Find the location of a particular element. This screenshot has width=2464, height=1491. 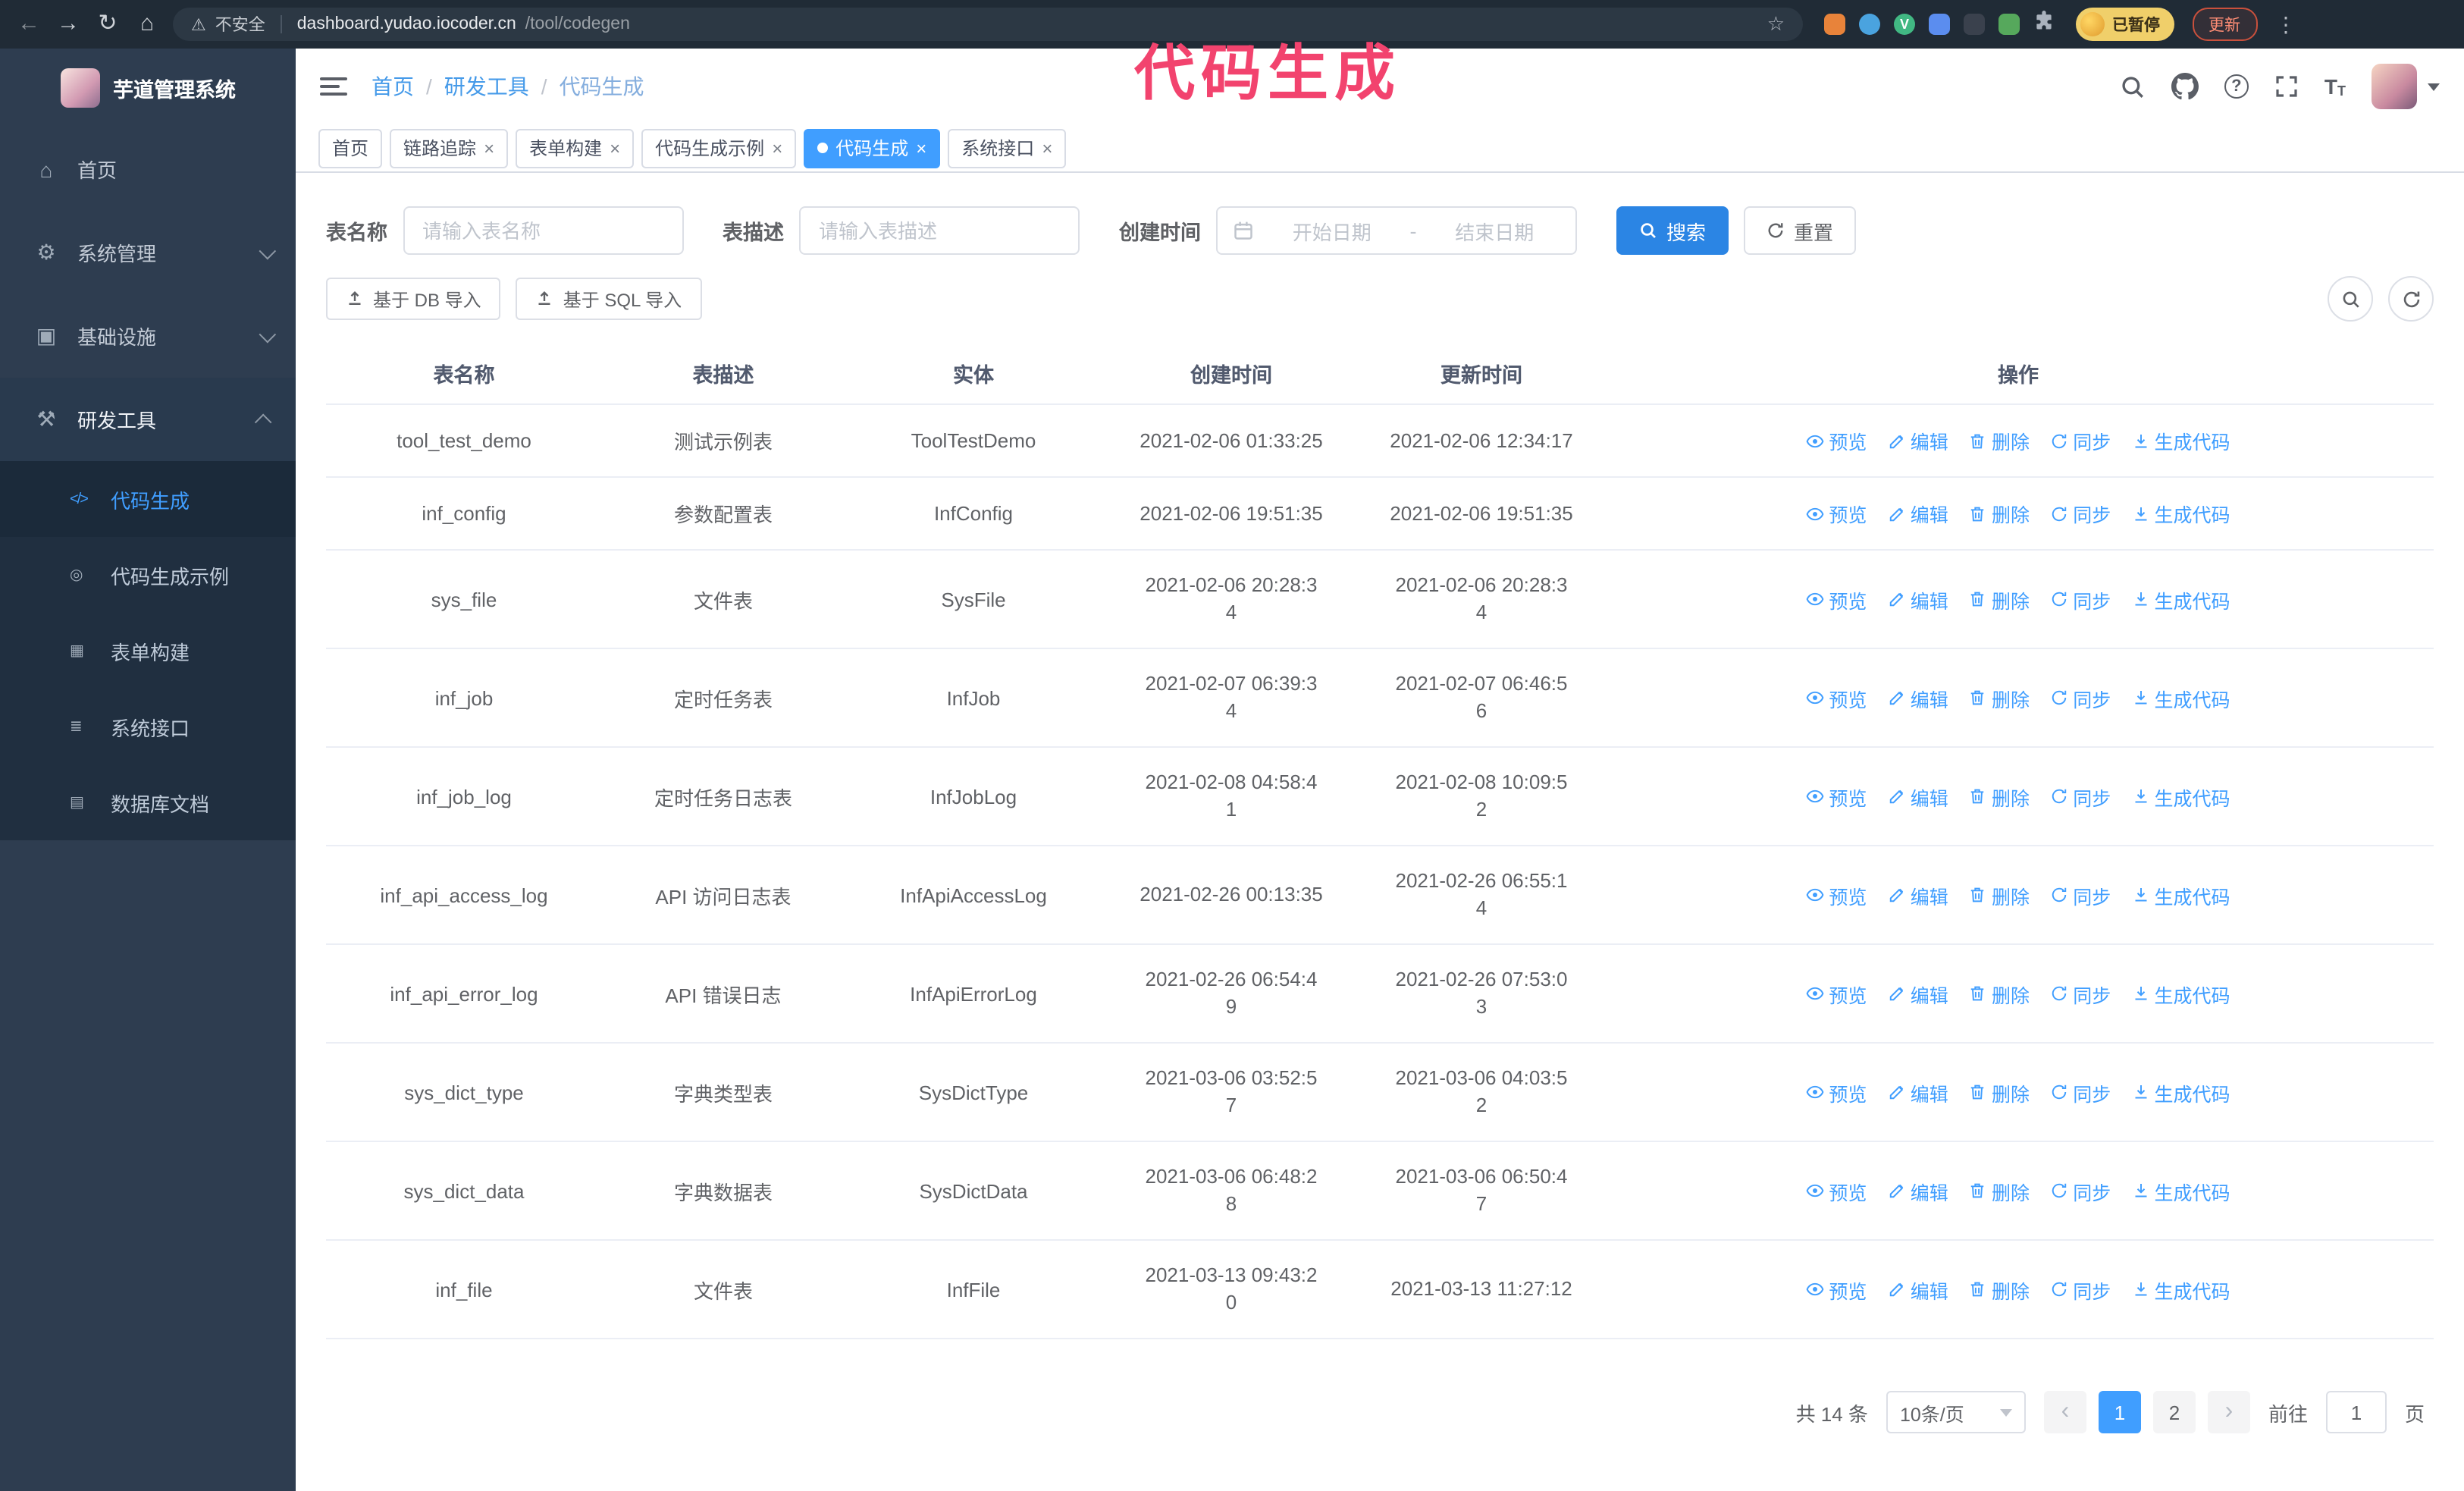

import-db-button: 基于 DB 导入 is located at coordinates (413, 299).